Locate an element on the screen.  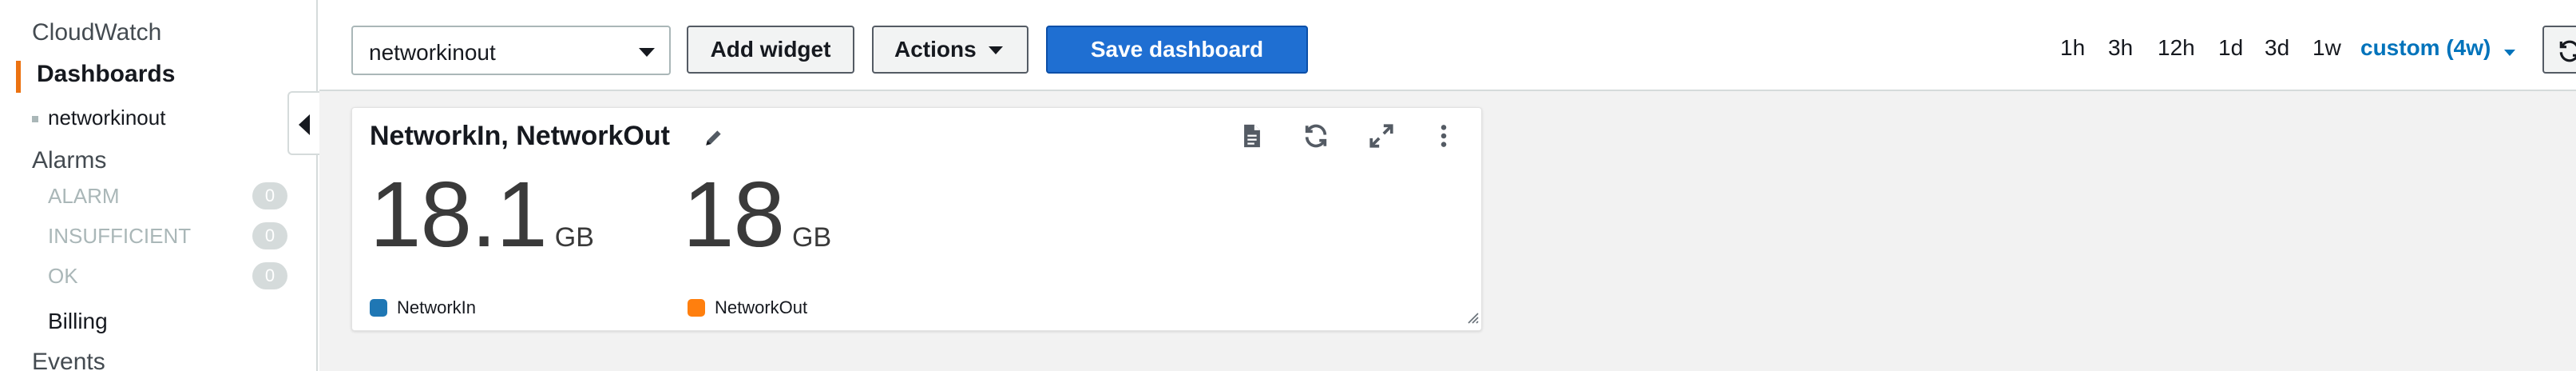
more-options-icon is located at coordinates (1444, 136).